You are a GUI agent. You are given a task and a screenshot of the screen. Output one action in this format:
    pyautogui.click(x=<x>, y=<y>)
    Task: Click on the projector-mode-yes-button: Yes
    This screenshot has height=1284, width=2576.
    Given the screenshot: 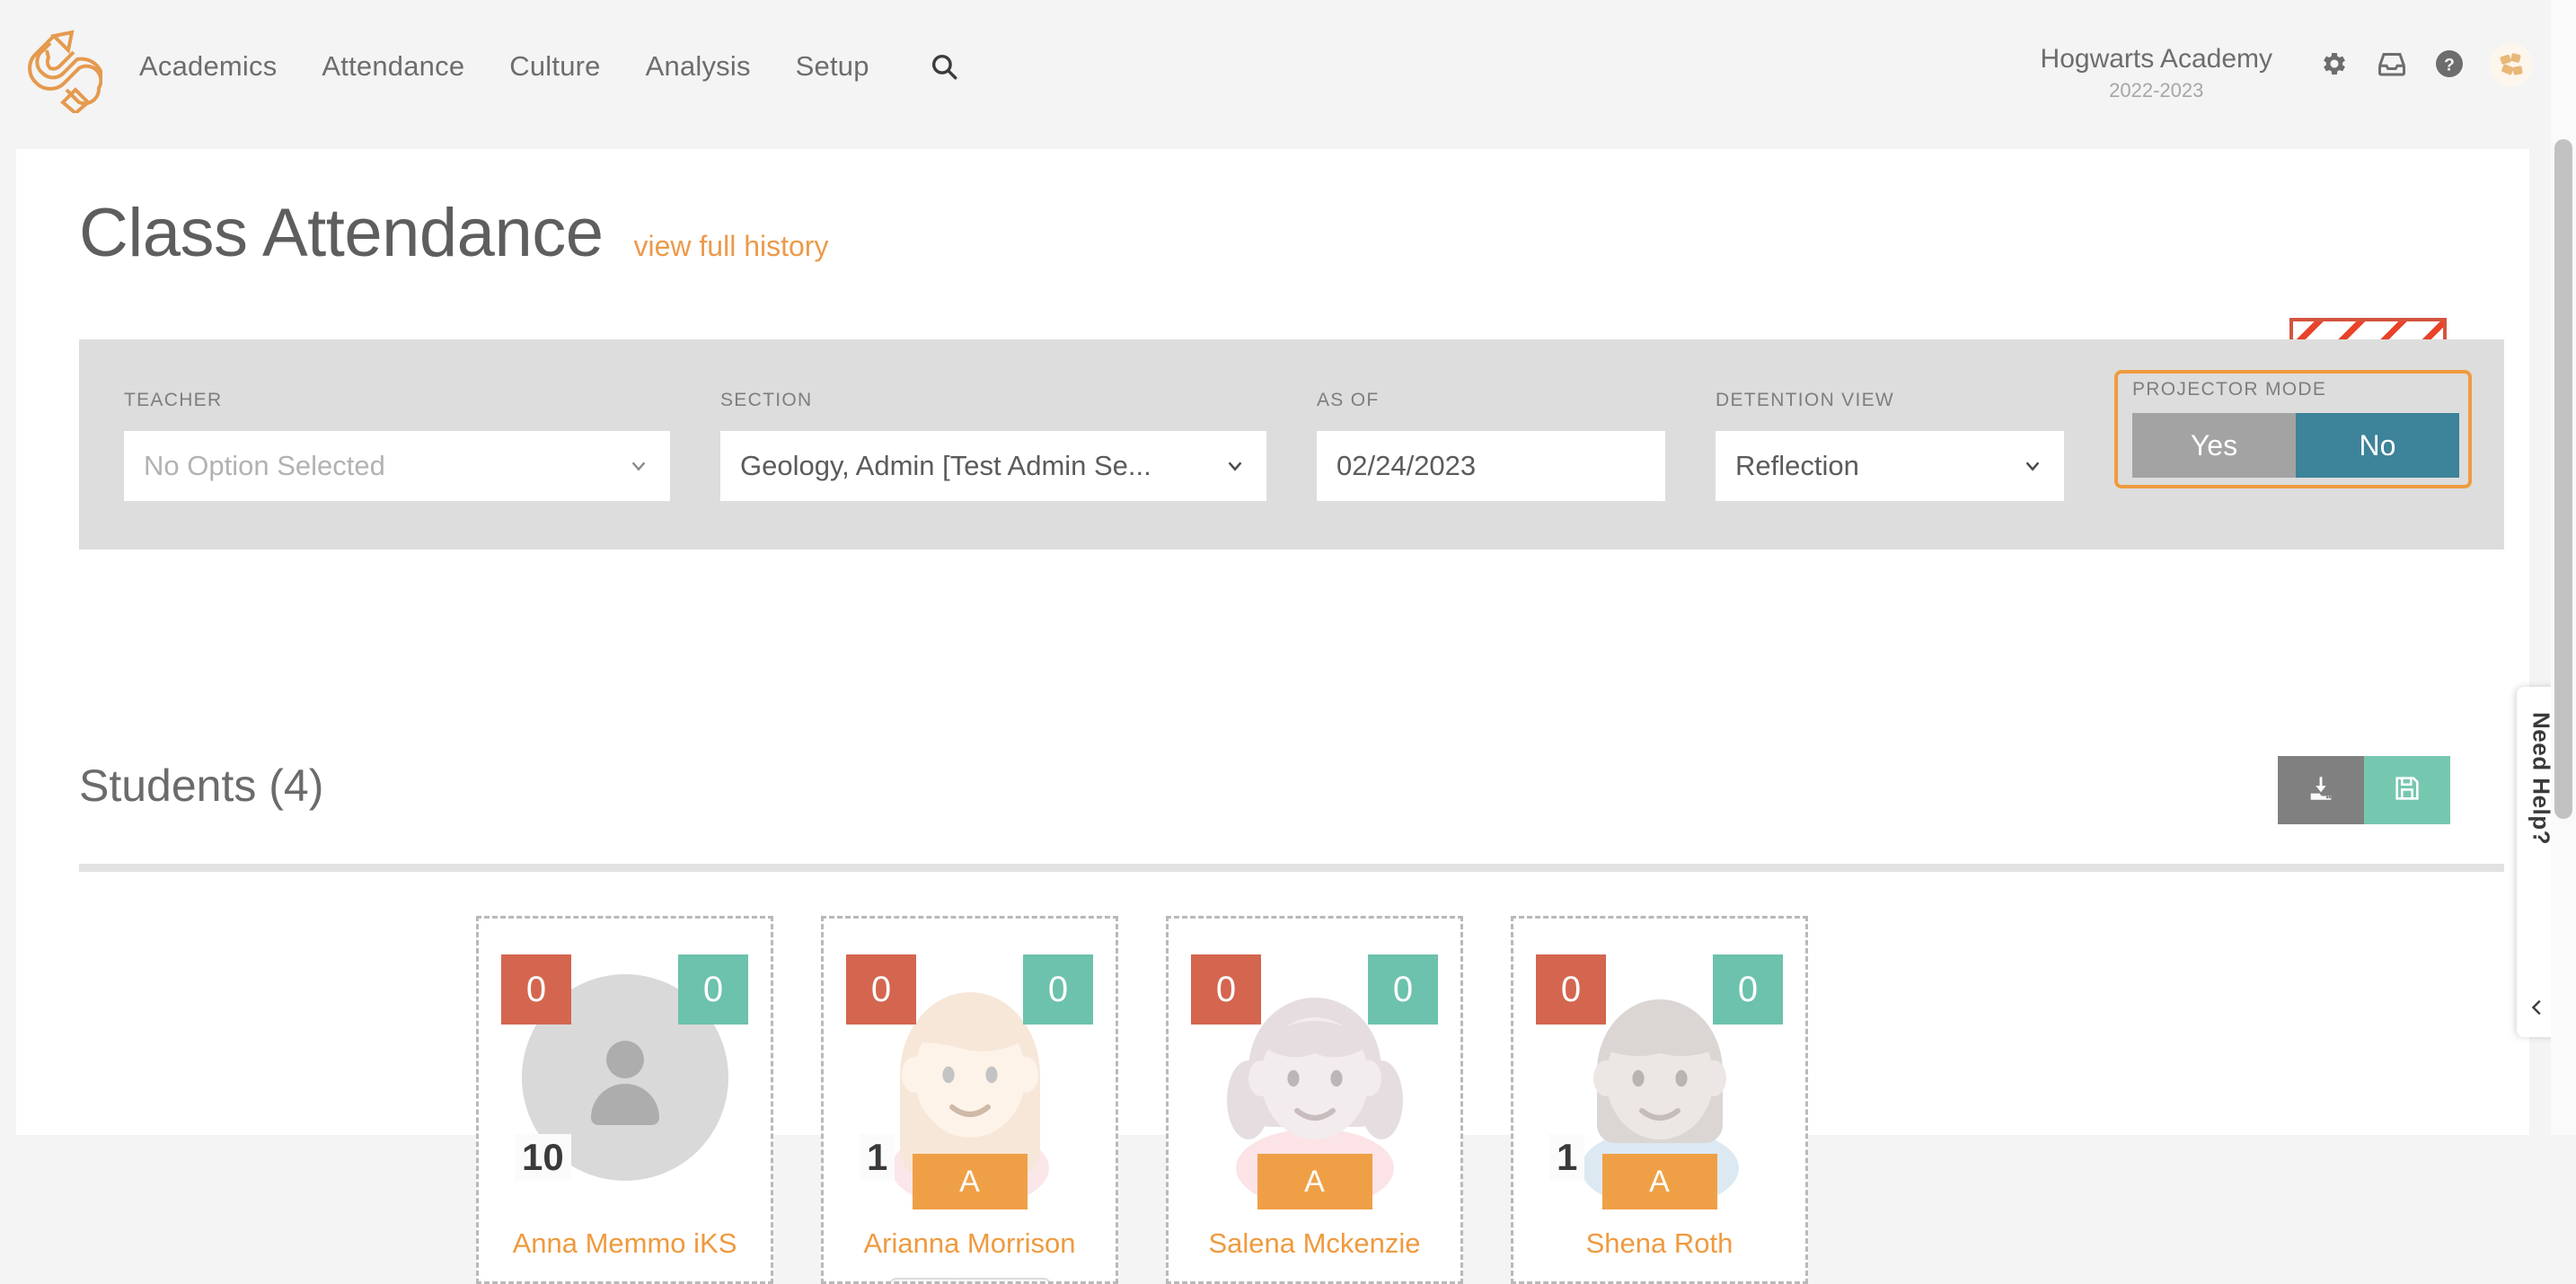 What is the action you would take?
    pyautogui.click(x=2214, y=445)
    